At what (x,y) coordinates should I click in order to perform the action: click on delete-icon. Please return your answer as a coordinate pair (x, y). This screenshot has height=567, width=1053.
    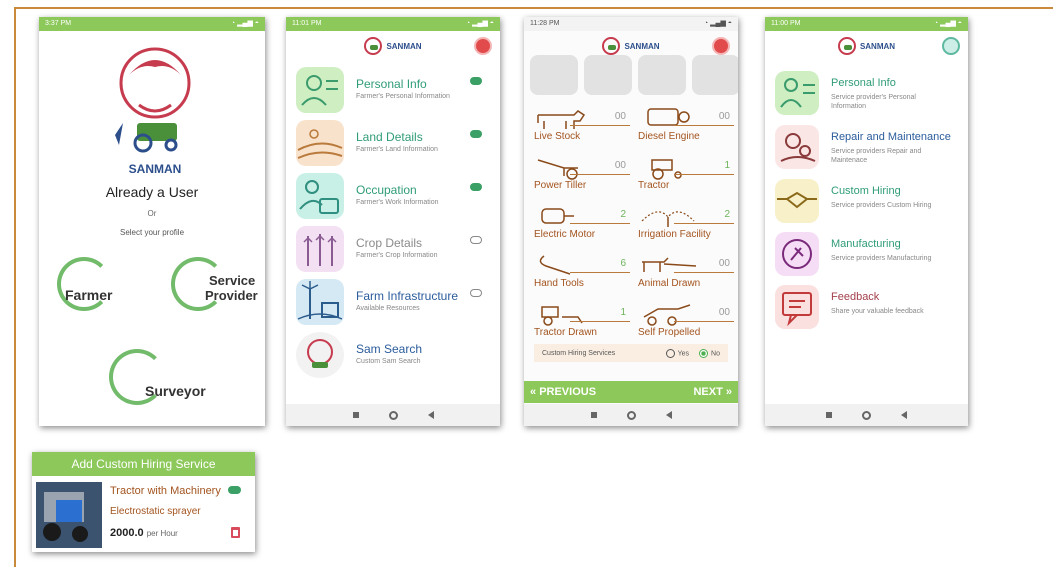
    Looking at the image, I should click on (235, 532).